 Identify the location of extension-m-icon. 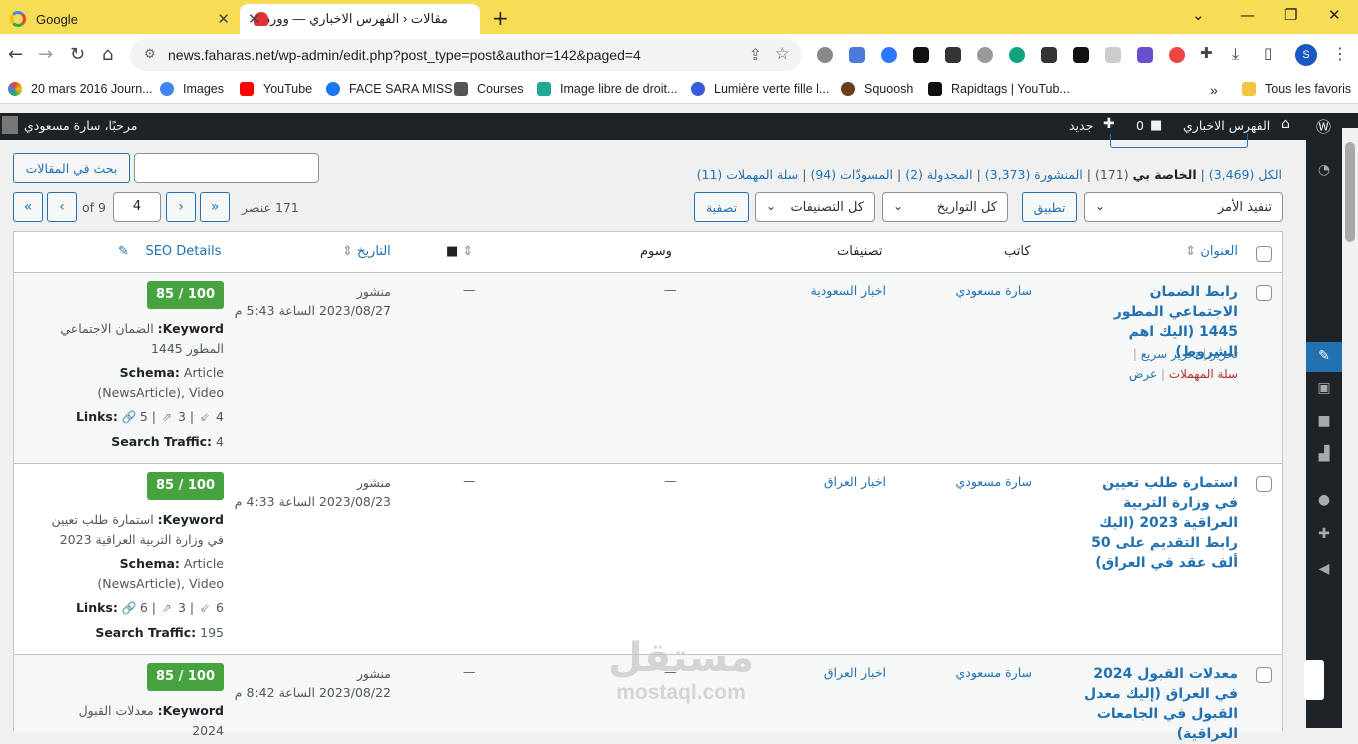
(953, 55).